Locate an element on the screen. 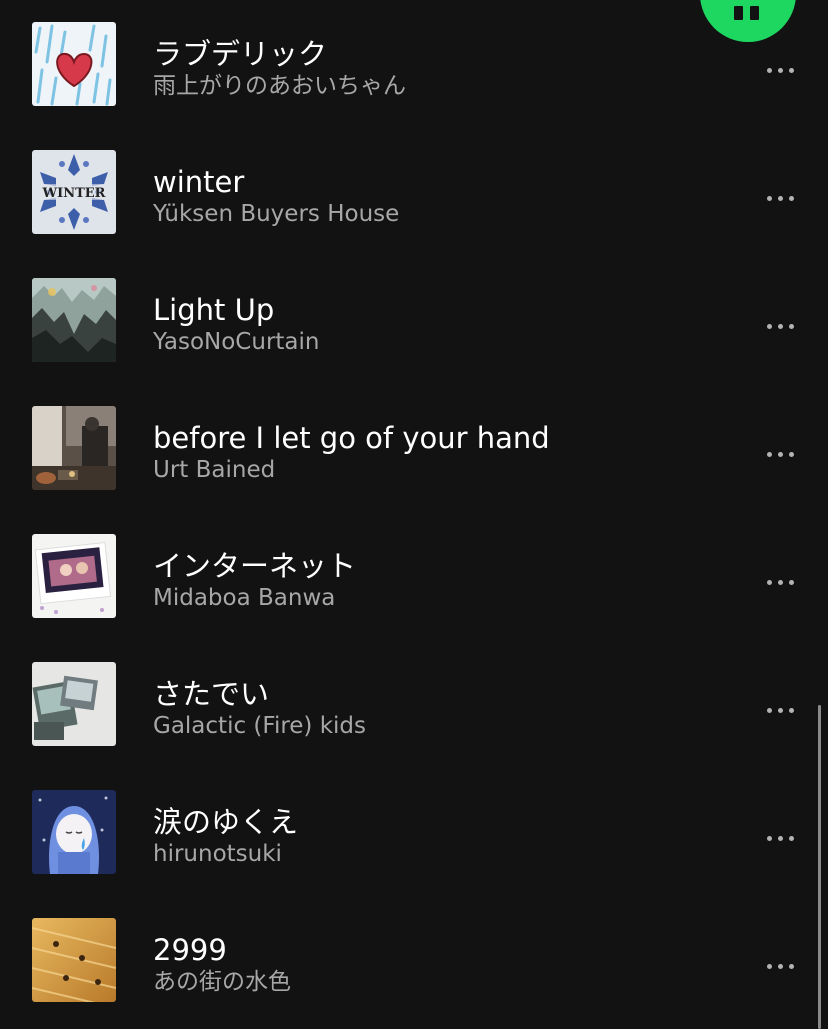 This screenshot has height=1029, width=828. album-cover-before-i-let-go is located at coordinates (74, 448).